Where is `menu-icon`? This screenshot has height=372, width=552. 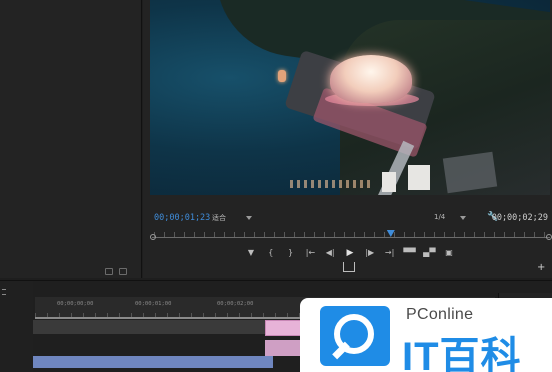
menu-icon is located at coordinates (4, 292).